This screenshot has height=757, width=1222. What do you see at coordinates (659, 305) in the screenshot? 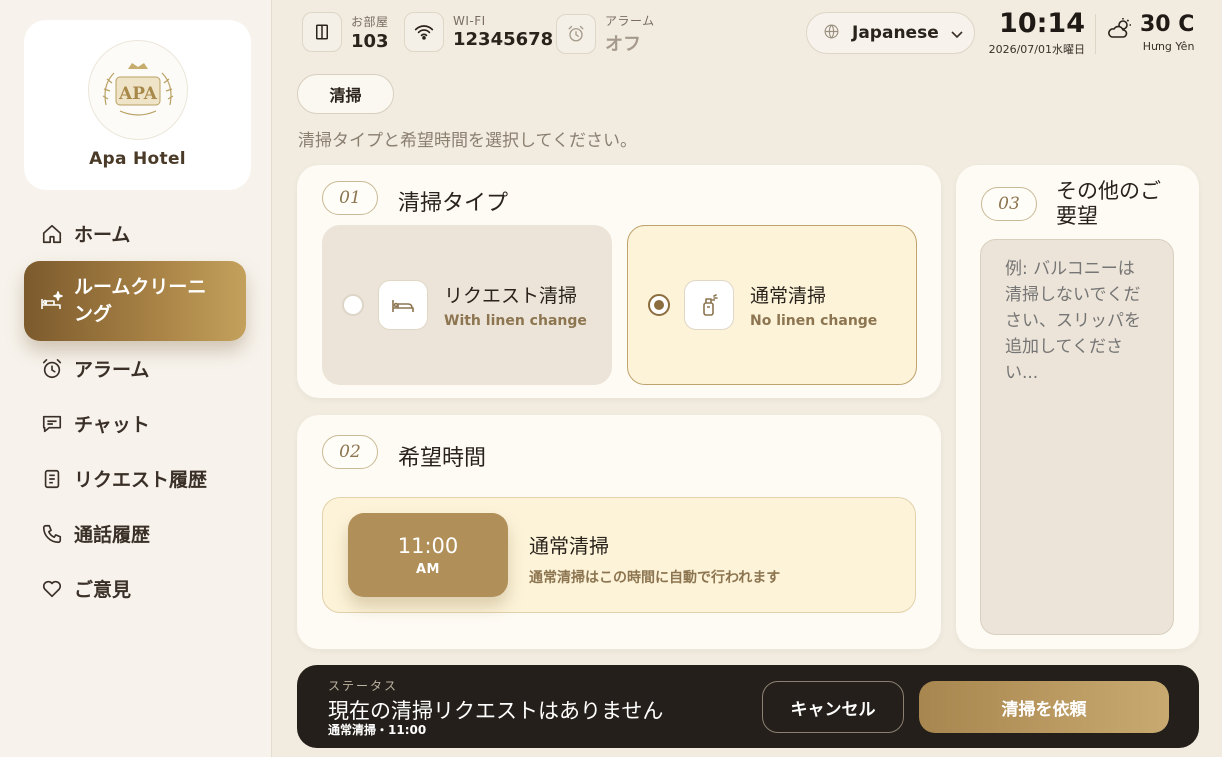
I see `radio-selected` at bounding box center [659, 305].